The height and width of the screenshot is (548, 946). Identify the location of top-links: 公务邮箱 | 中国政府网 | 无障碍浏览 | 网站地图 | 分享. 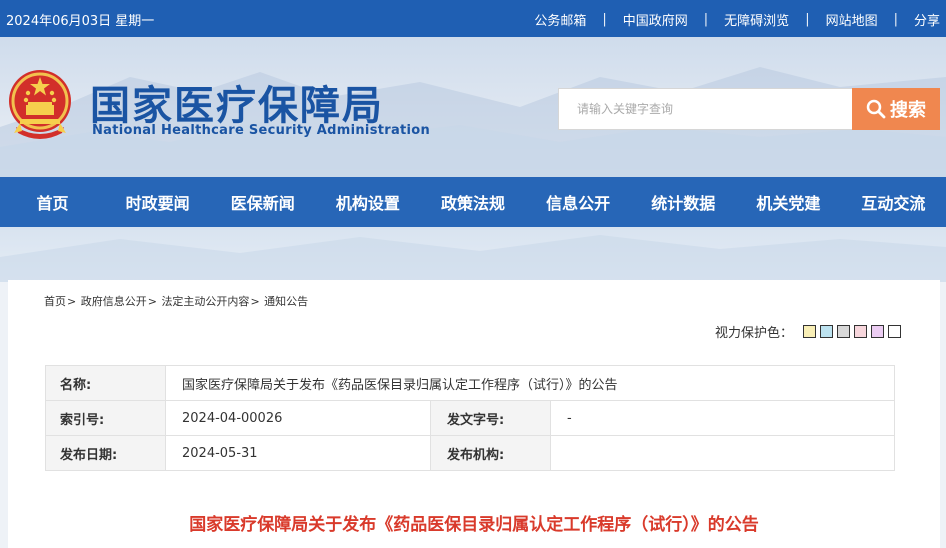
(737, 19).